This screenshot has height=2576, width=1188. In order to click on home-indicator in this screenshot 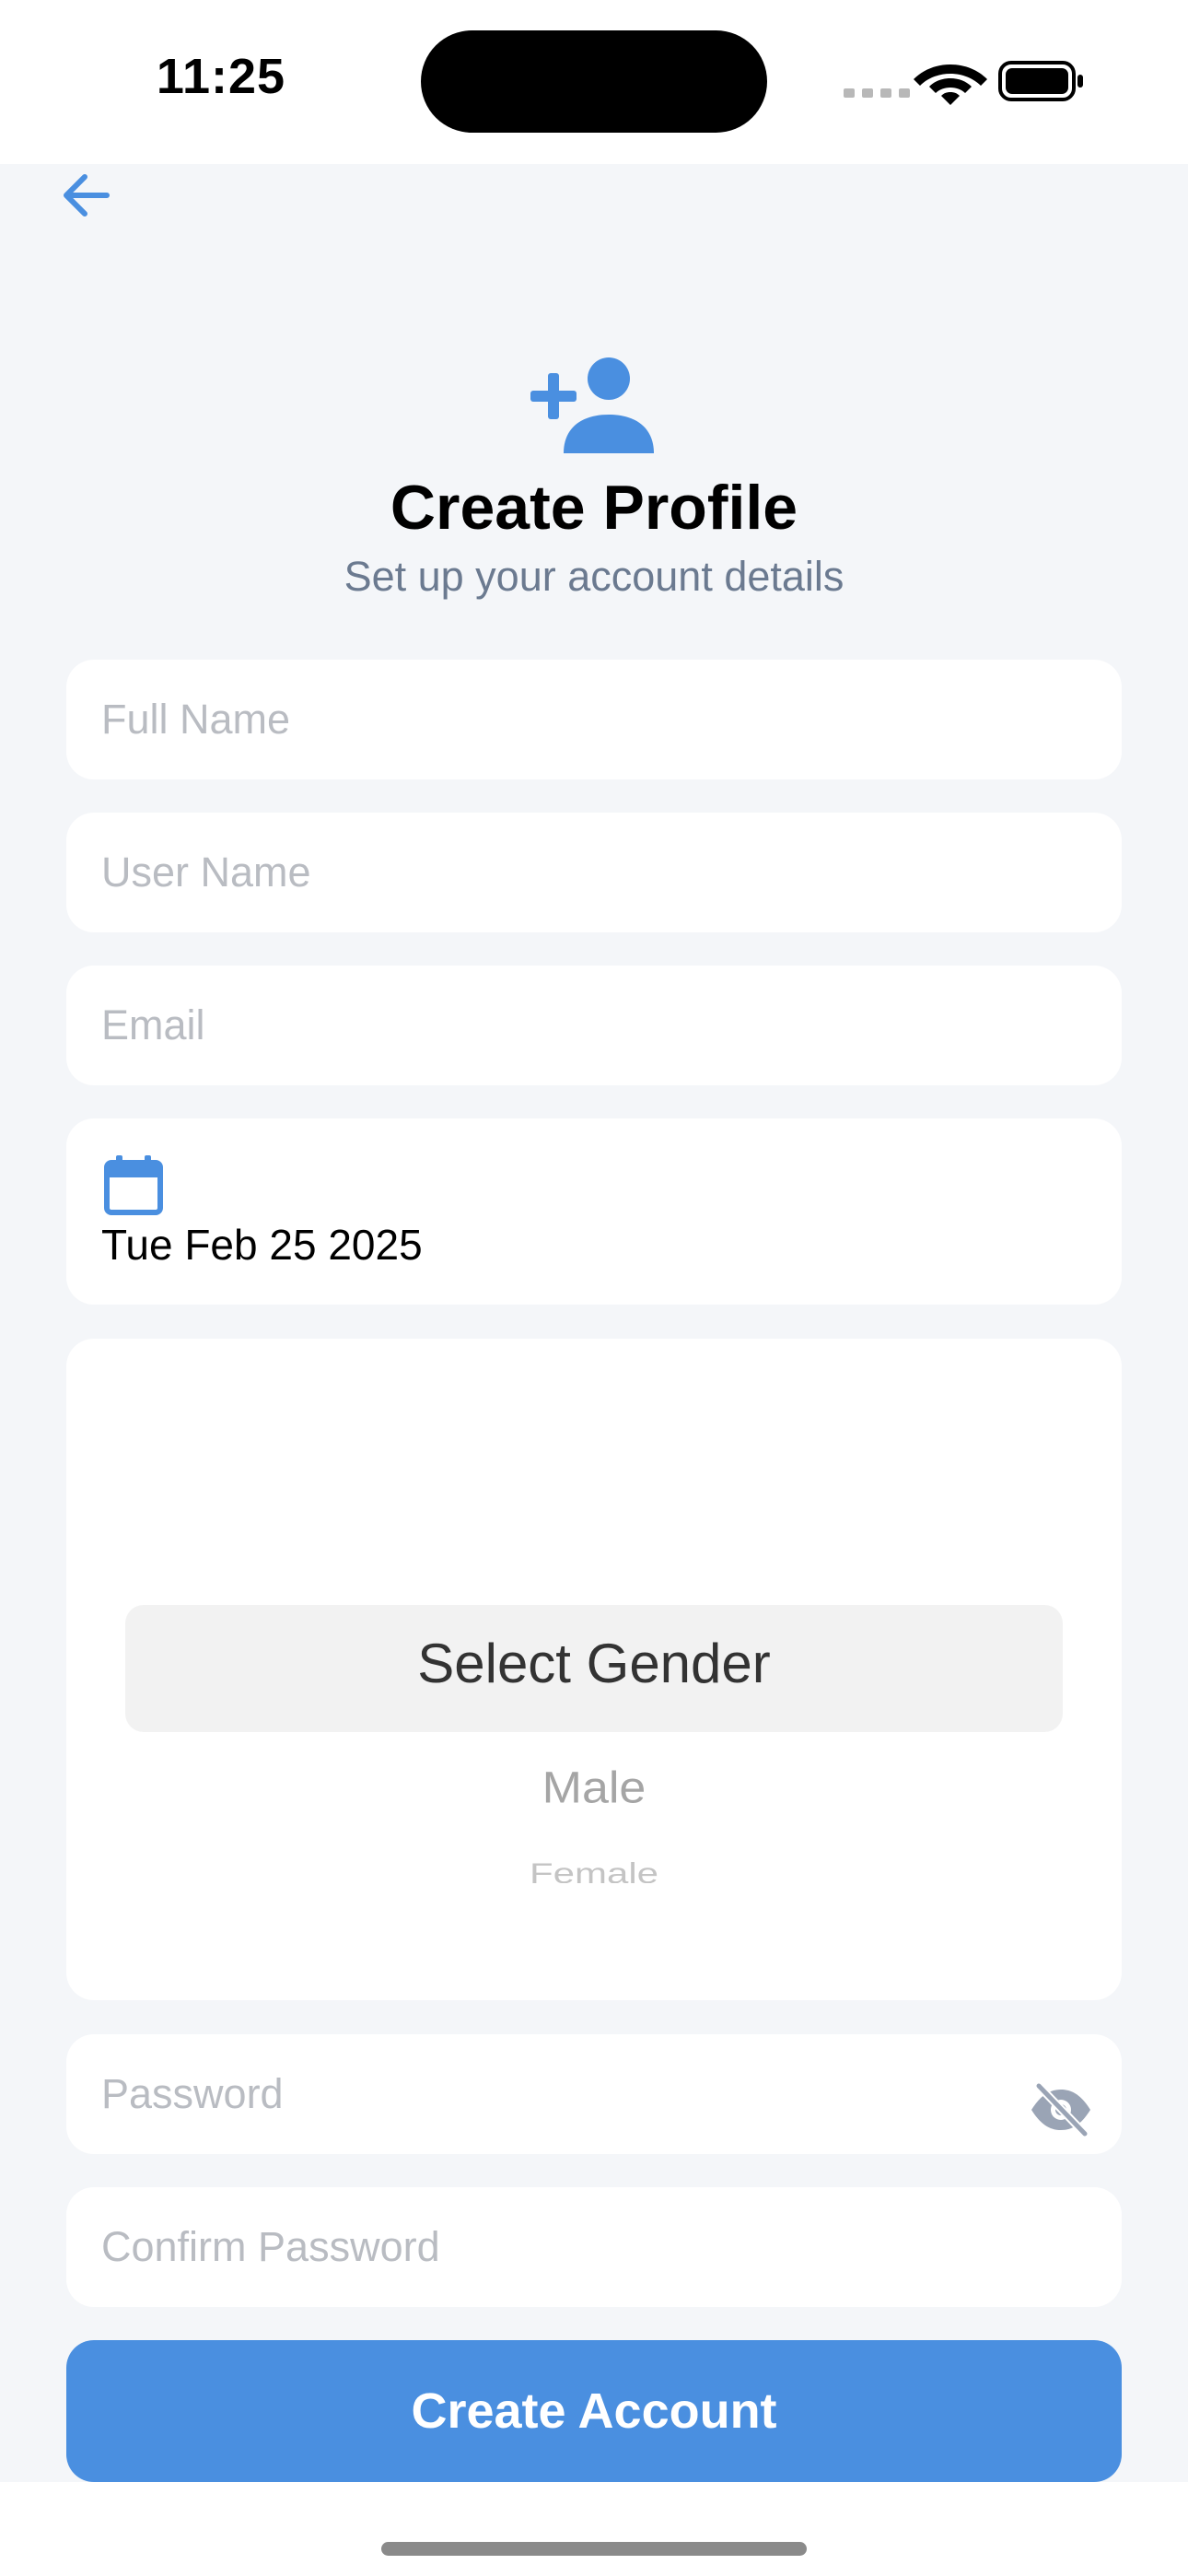, I will do `click(594, 2549)`.